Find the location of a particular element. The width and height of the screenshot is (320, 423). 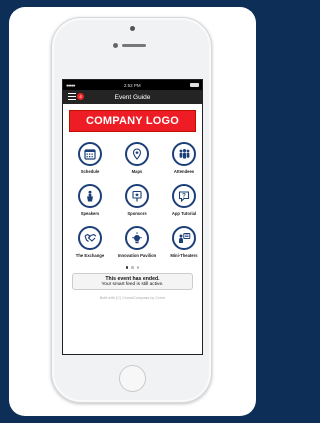

tile-label: Maps is located at coordinates (137, 171).